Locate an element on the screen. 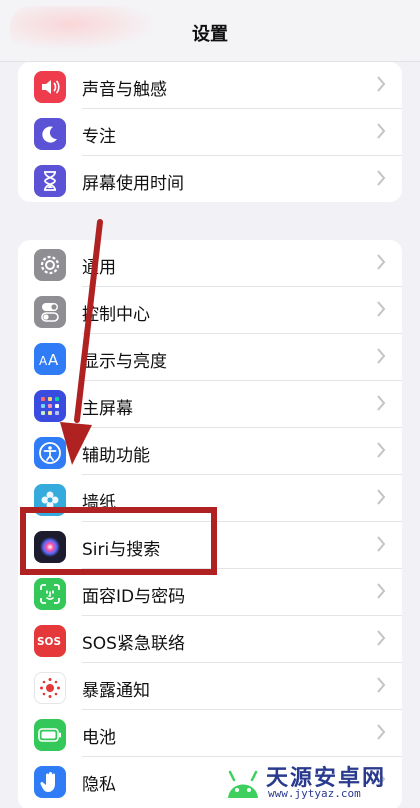  row-label: SOS紧急联络 is located at coordinates (133, 644).